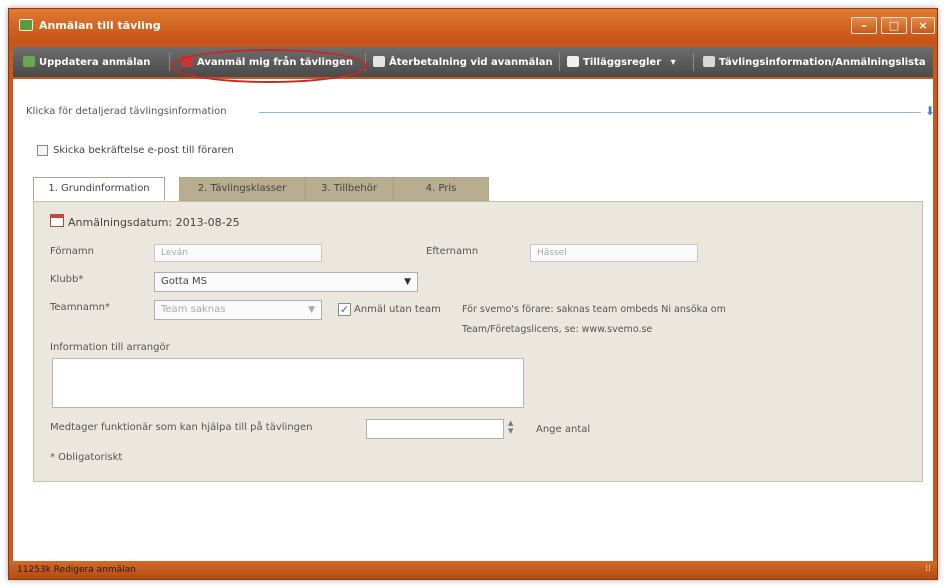 Image resolution: width=946 pixels, height=586 pixels. I want to click on no-team-checkbox: ✓, so click(344, 309).